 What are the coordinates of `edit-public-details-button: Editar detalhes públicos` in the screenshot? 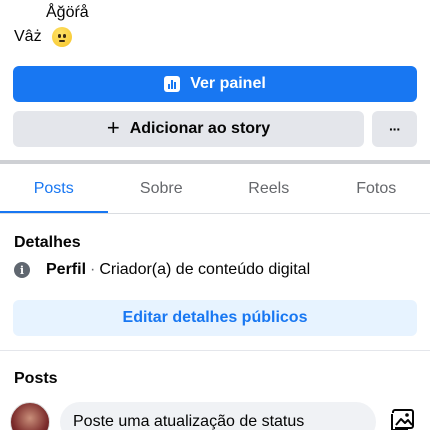 It's located at (215, 318).